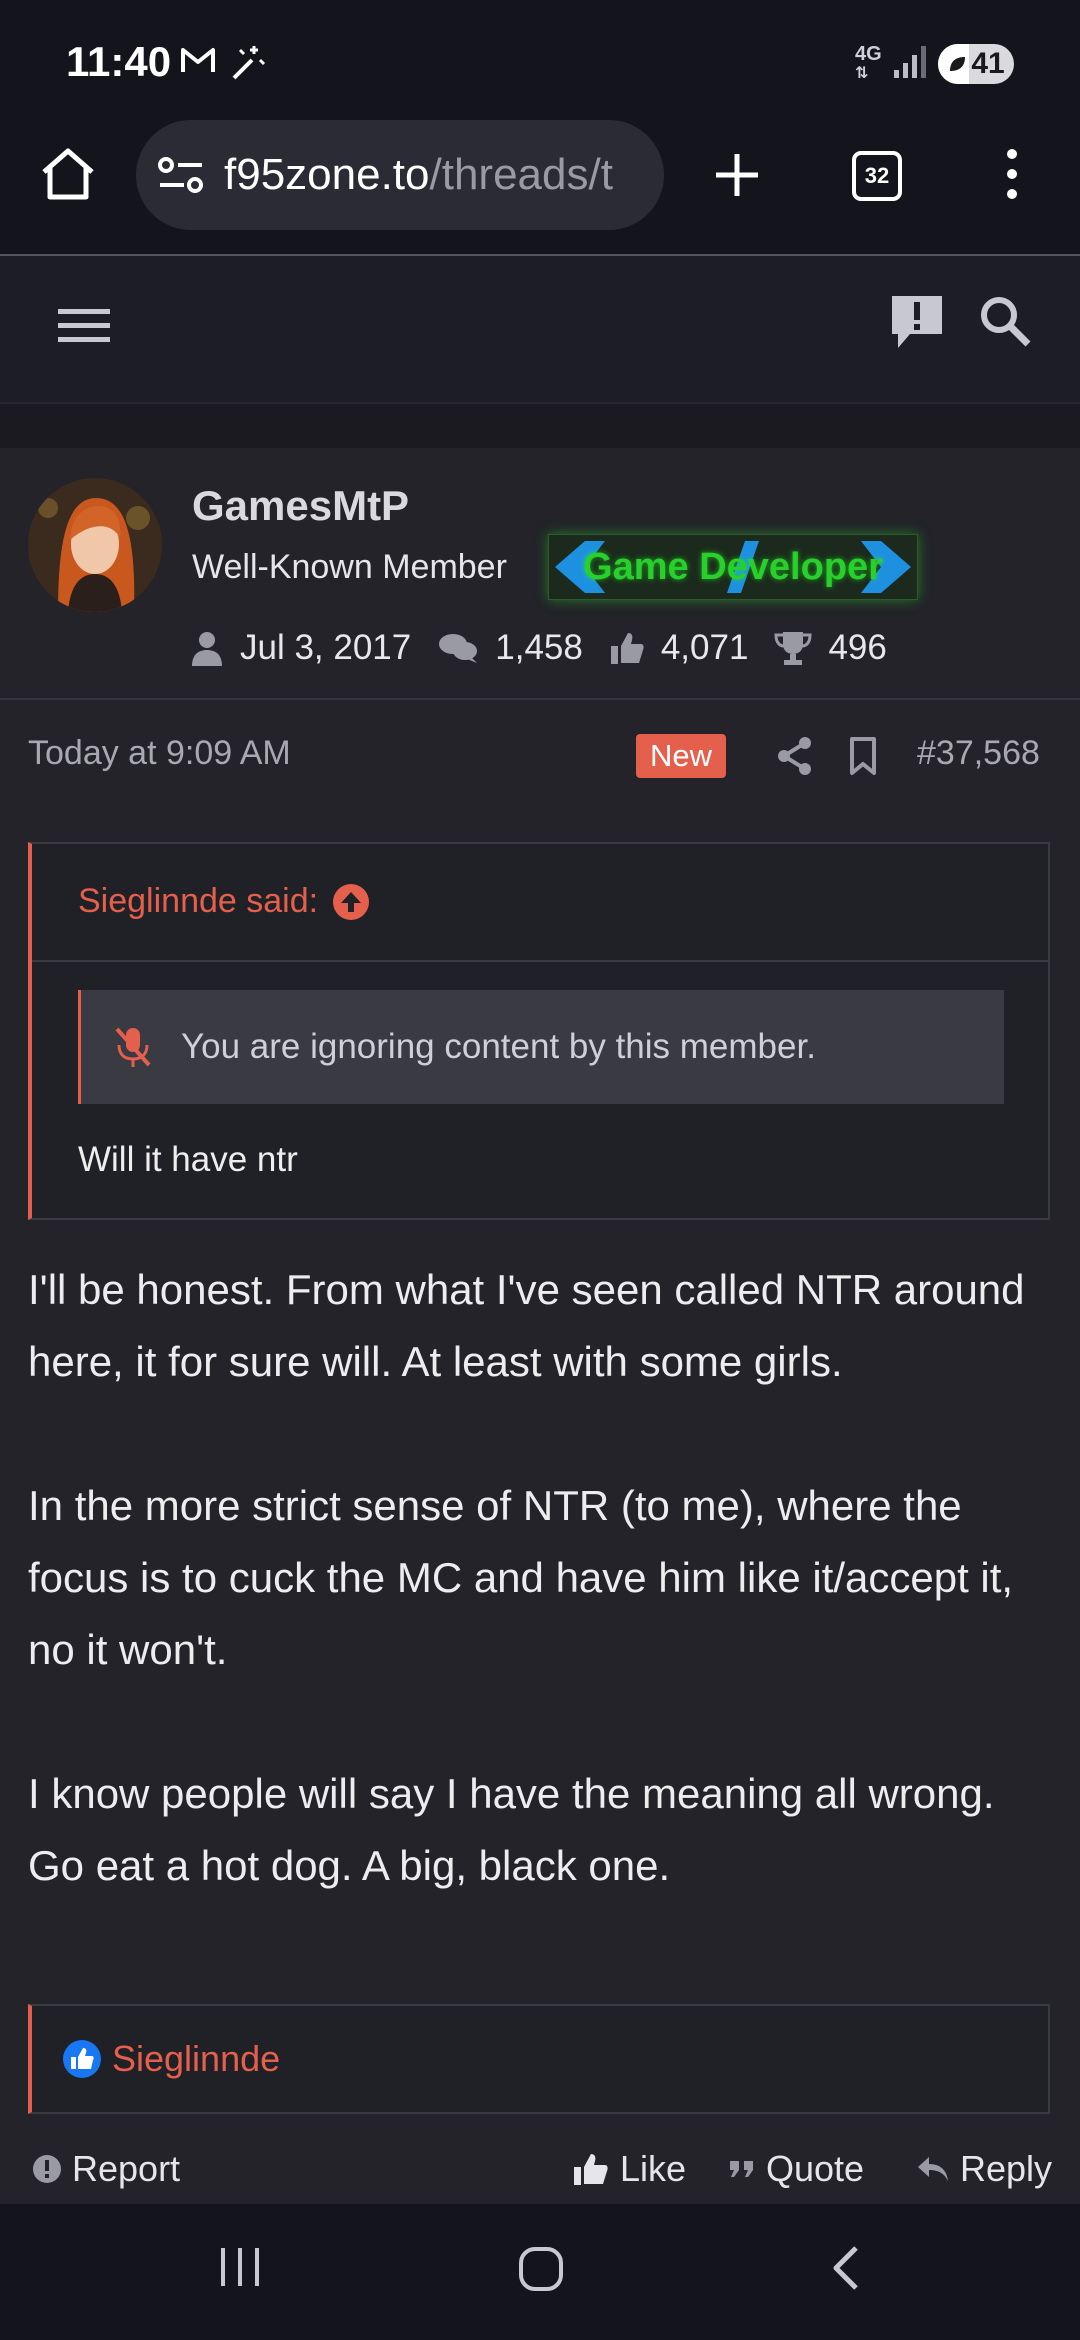 This screenshot has height=2340, width=1080. Describe the element at coordinates (349, 567) in the screenshot. I see `author-title: Well-Known Member` at that location.